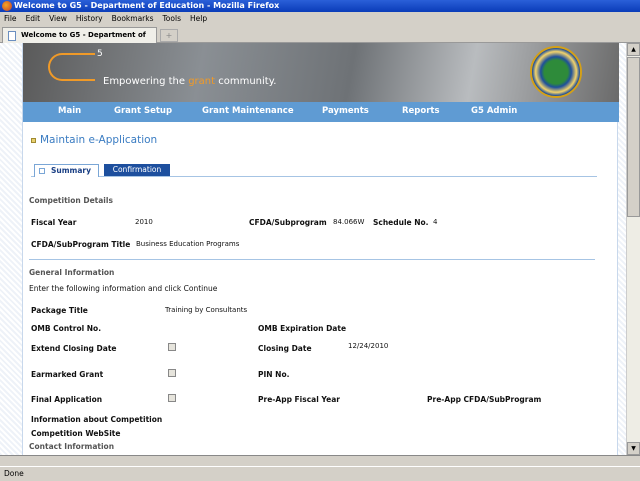 Image resolution: width=640 pixels, height=481 pixels. I want to click on fiscal-year-label: Fiscal Year, so click(54, 222).